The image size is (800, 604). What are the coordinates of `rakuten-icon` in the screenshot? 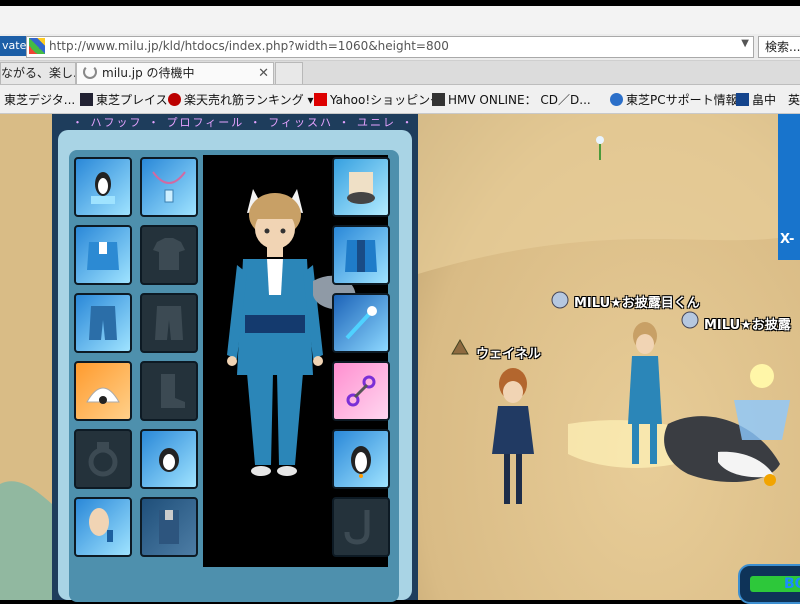 It's located at (174, 99).